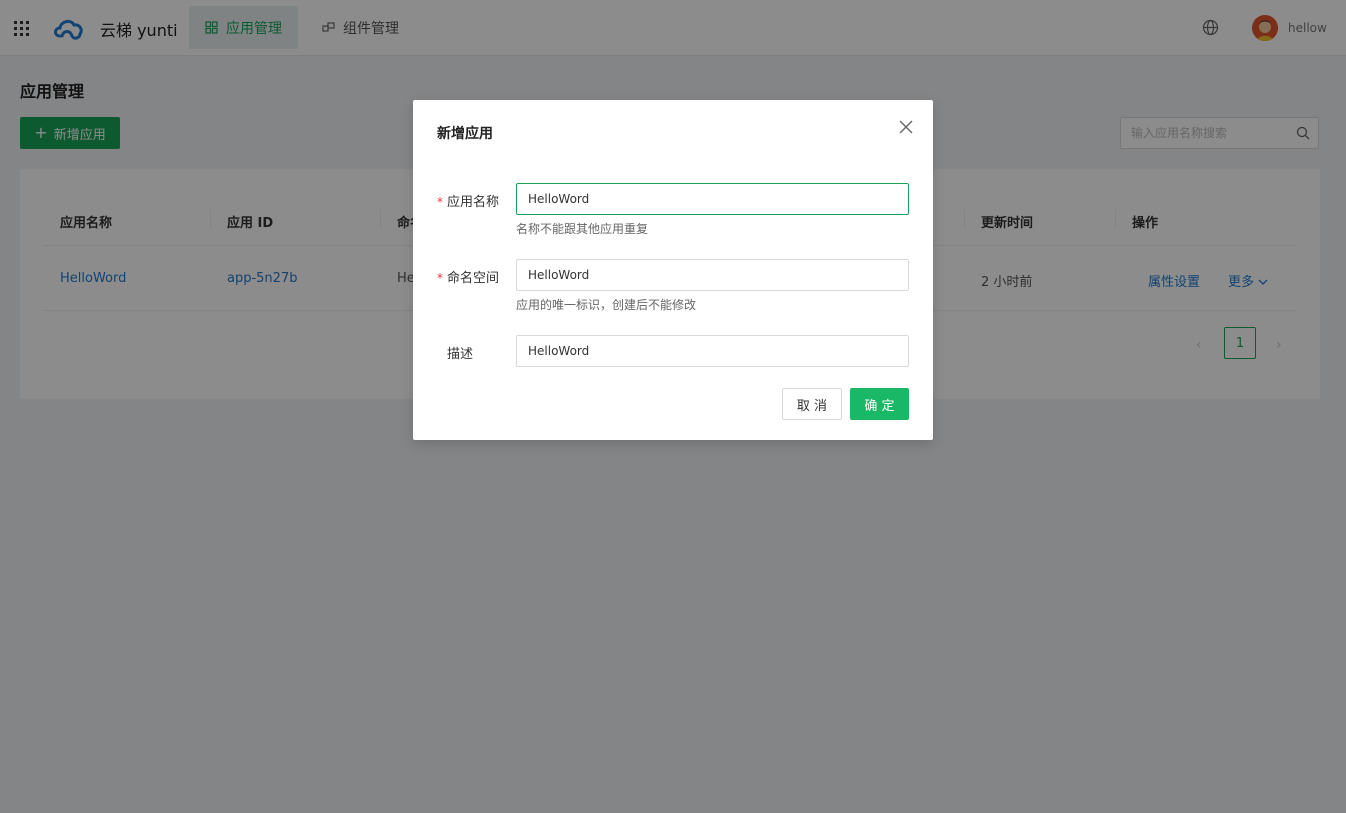 The width and height of the screenshot is (1346, 813). I want to click on app-name-field-label: * 应用名称, so click(468, 200).